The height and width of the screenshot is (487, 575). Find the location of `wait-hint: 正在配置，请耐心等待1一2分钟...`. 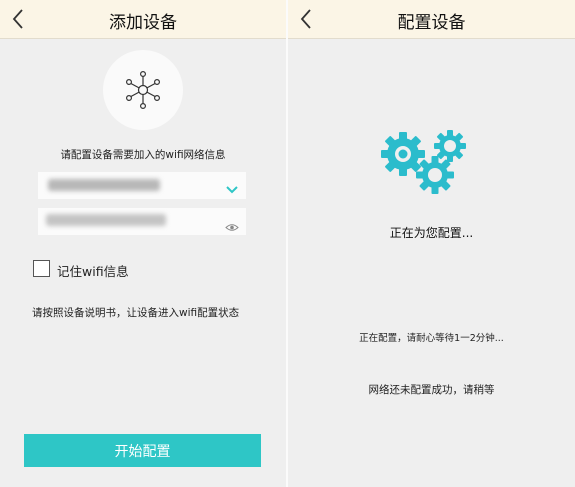

wait-hint: 正在配置，请耐心等待1一2分钟... is located at coordinates (431, 338).